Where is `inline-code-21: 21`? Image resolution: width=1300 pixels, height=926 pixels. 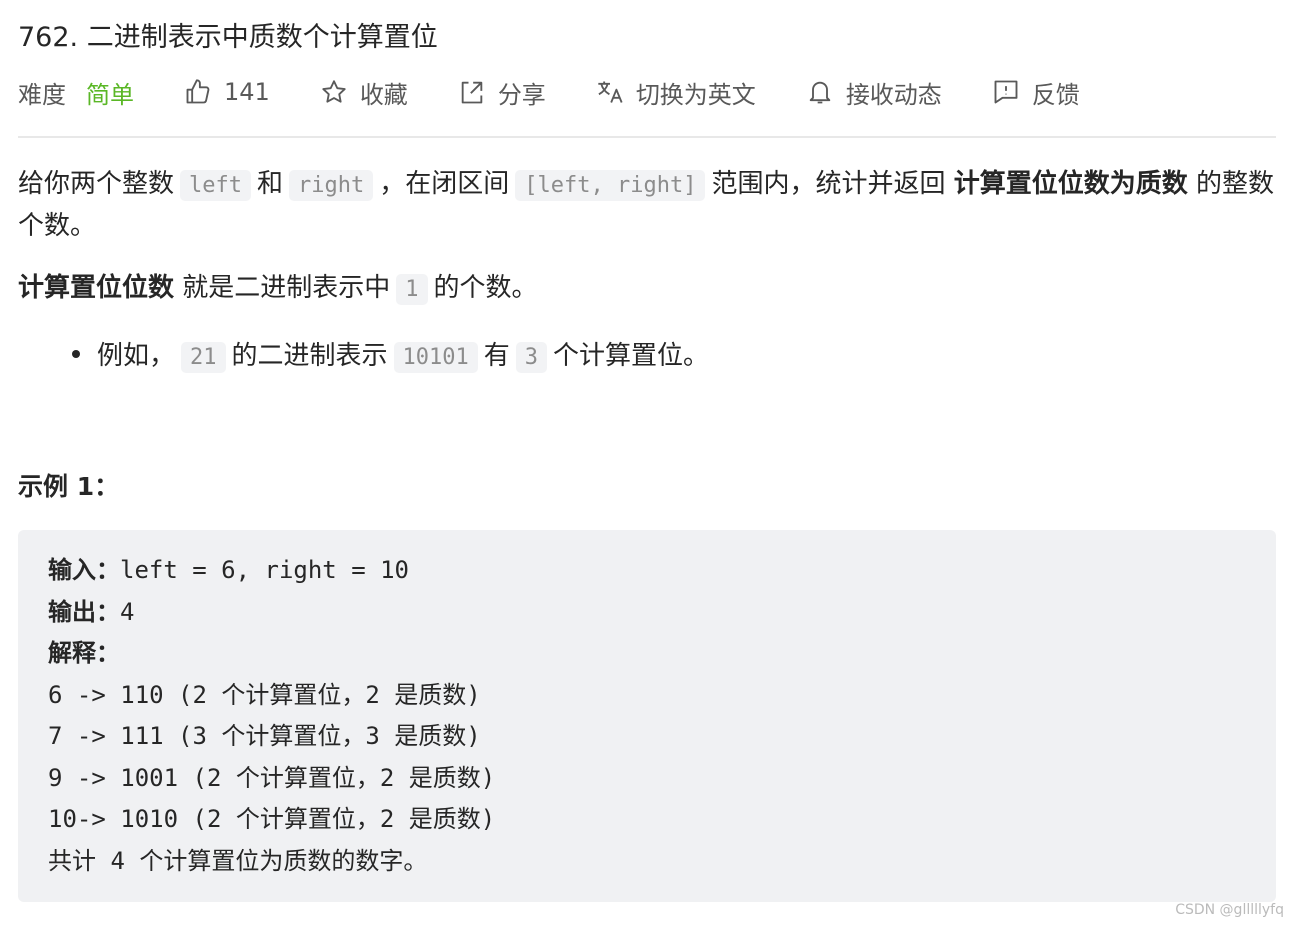
inline-code-21: 21 is located at coordinates (203, 357).